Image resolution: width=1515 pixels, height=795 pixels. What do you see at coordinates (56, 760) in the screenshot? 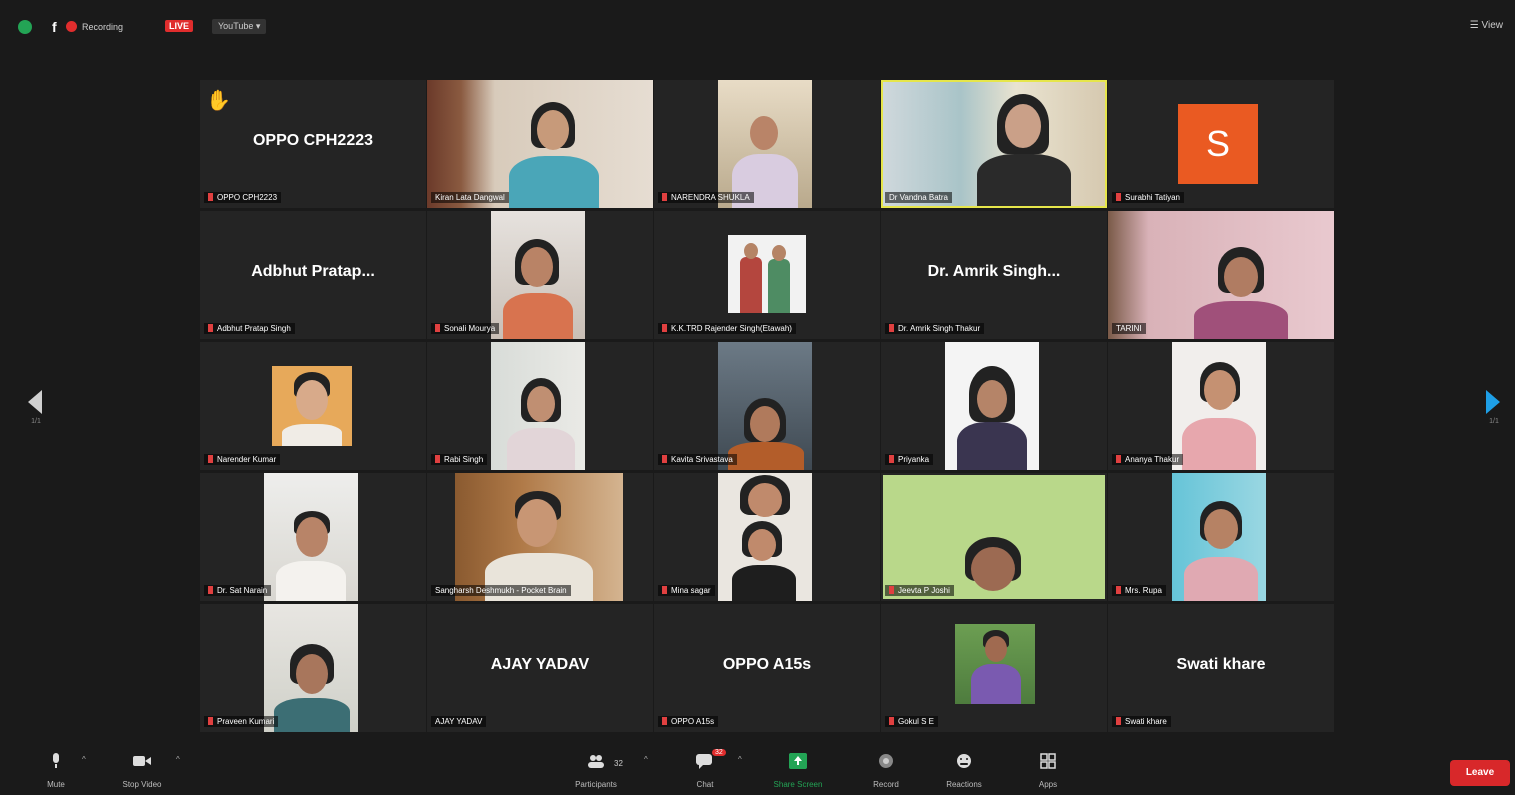
I see `microphone-icon` at bounding box center [56, 760].